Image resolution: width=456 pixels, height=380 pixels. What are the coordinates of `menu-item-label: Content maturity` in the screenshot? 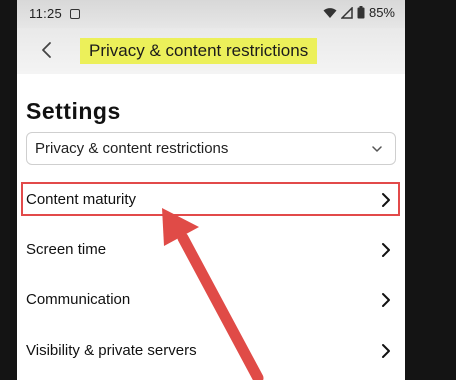 It's located at (81, 199).